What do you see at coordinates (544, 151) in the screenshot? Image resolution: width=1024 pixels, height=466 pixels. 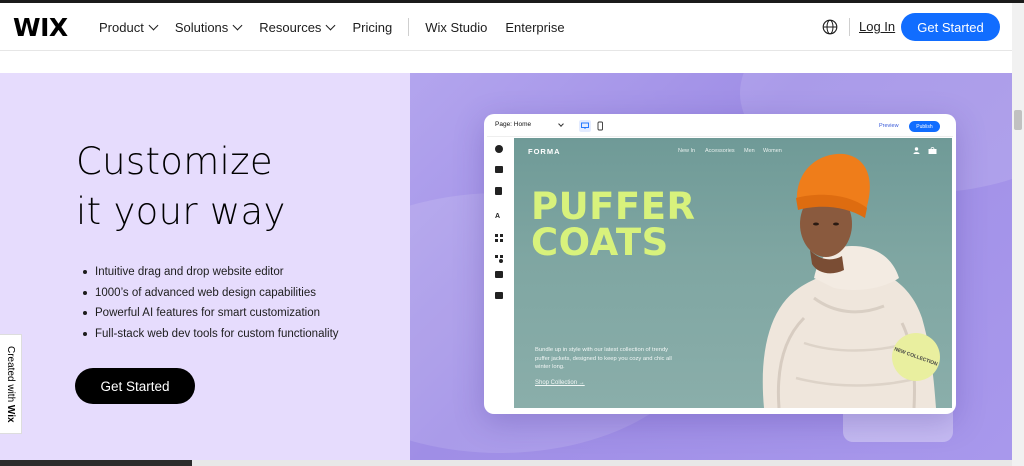 I see `site-brand: FORMA` at bounding box center [544, 151].